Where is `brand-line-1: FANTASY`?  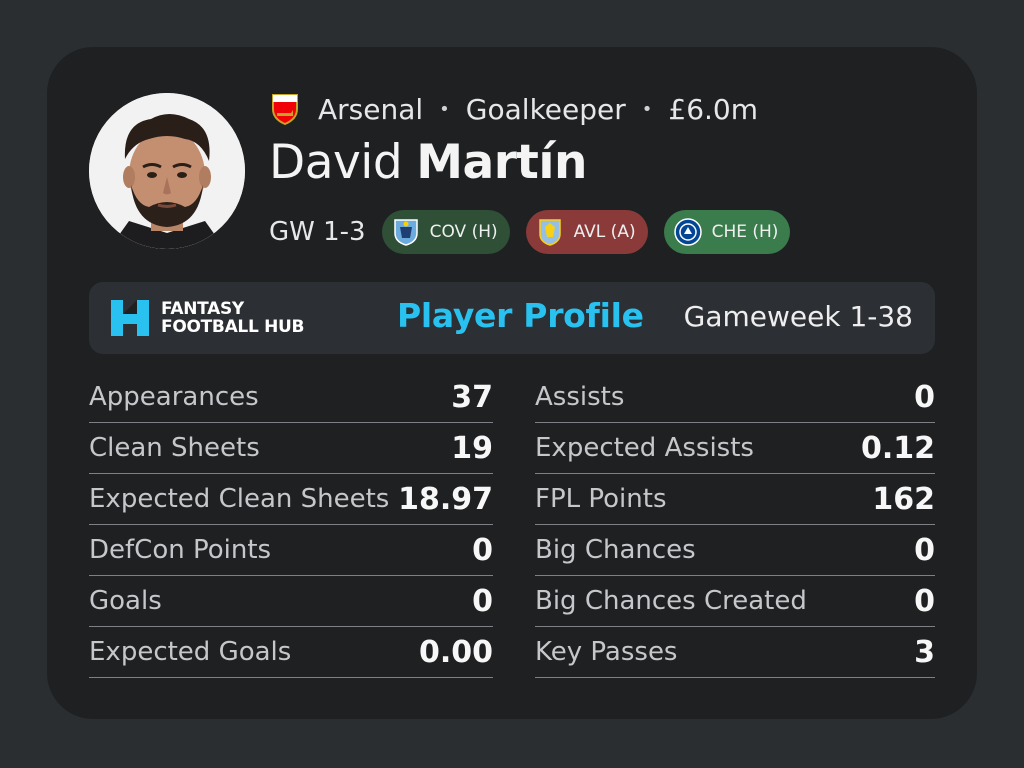 brand-line-1: FANTASY is located at coordinates (202, 309).